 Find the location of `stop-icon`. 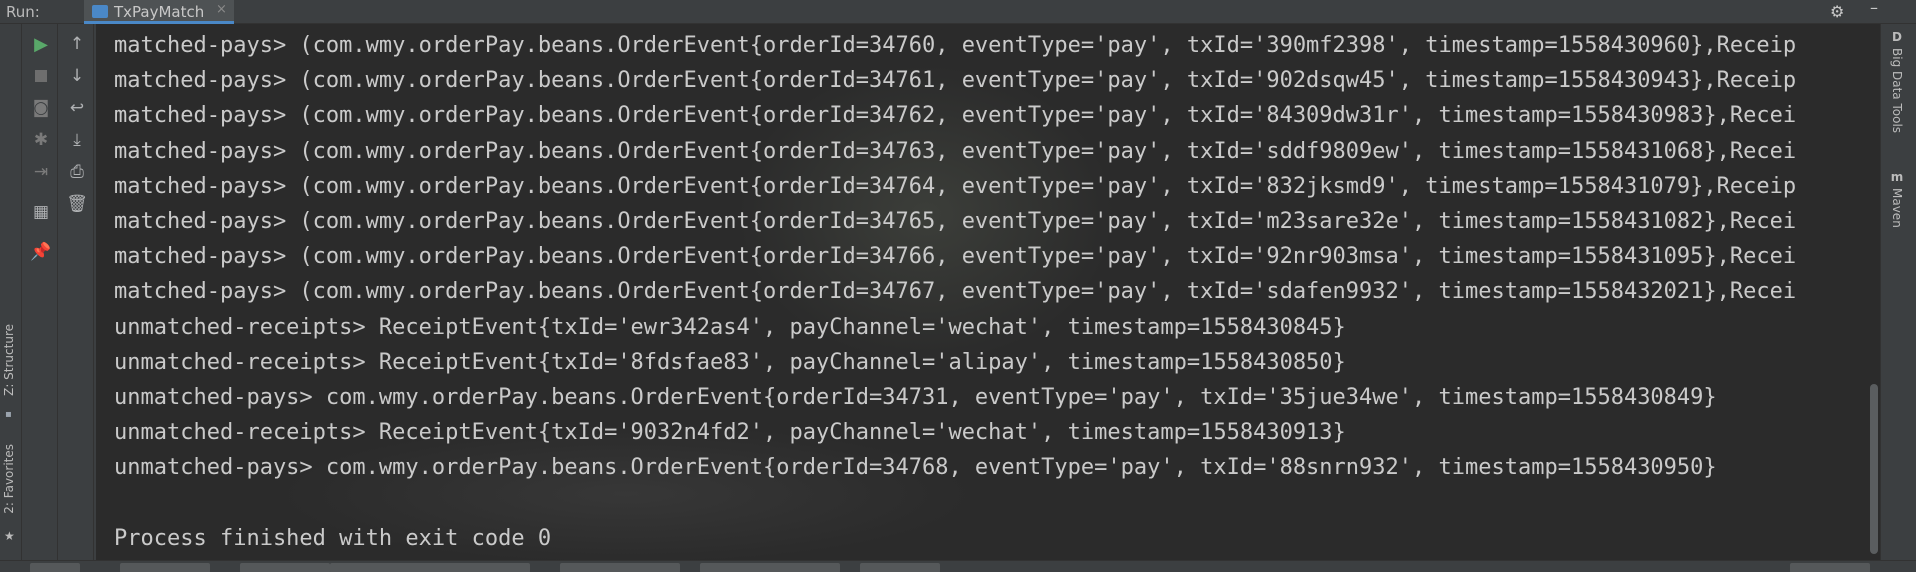

stop-icon is located at coordinates (41, 76).